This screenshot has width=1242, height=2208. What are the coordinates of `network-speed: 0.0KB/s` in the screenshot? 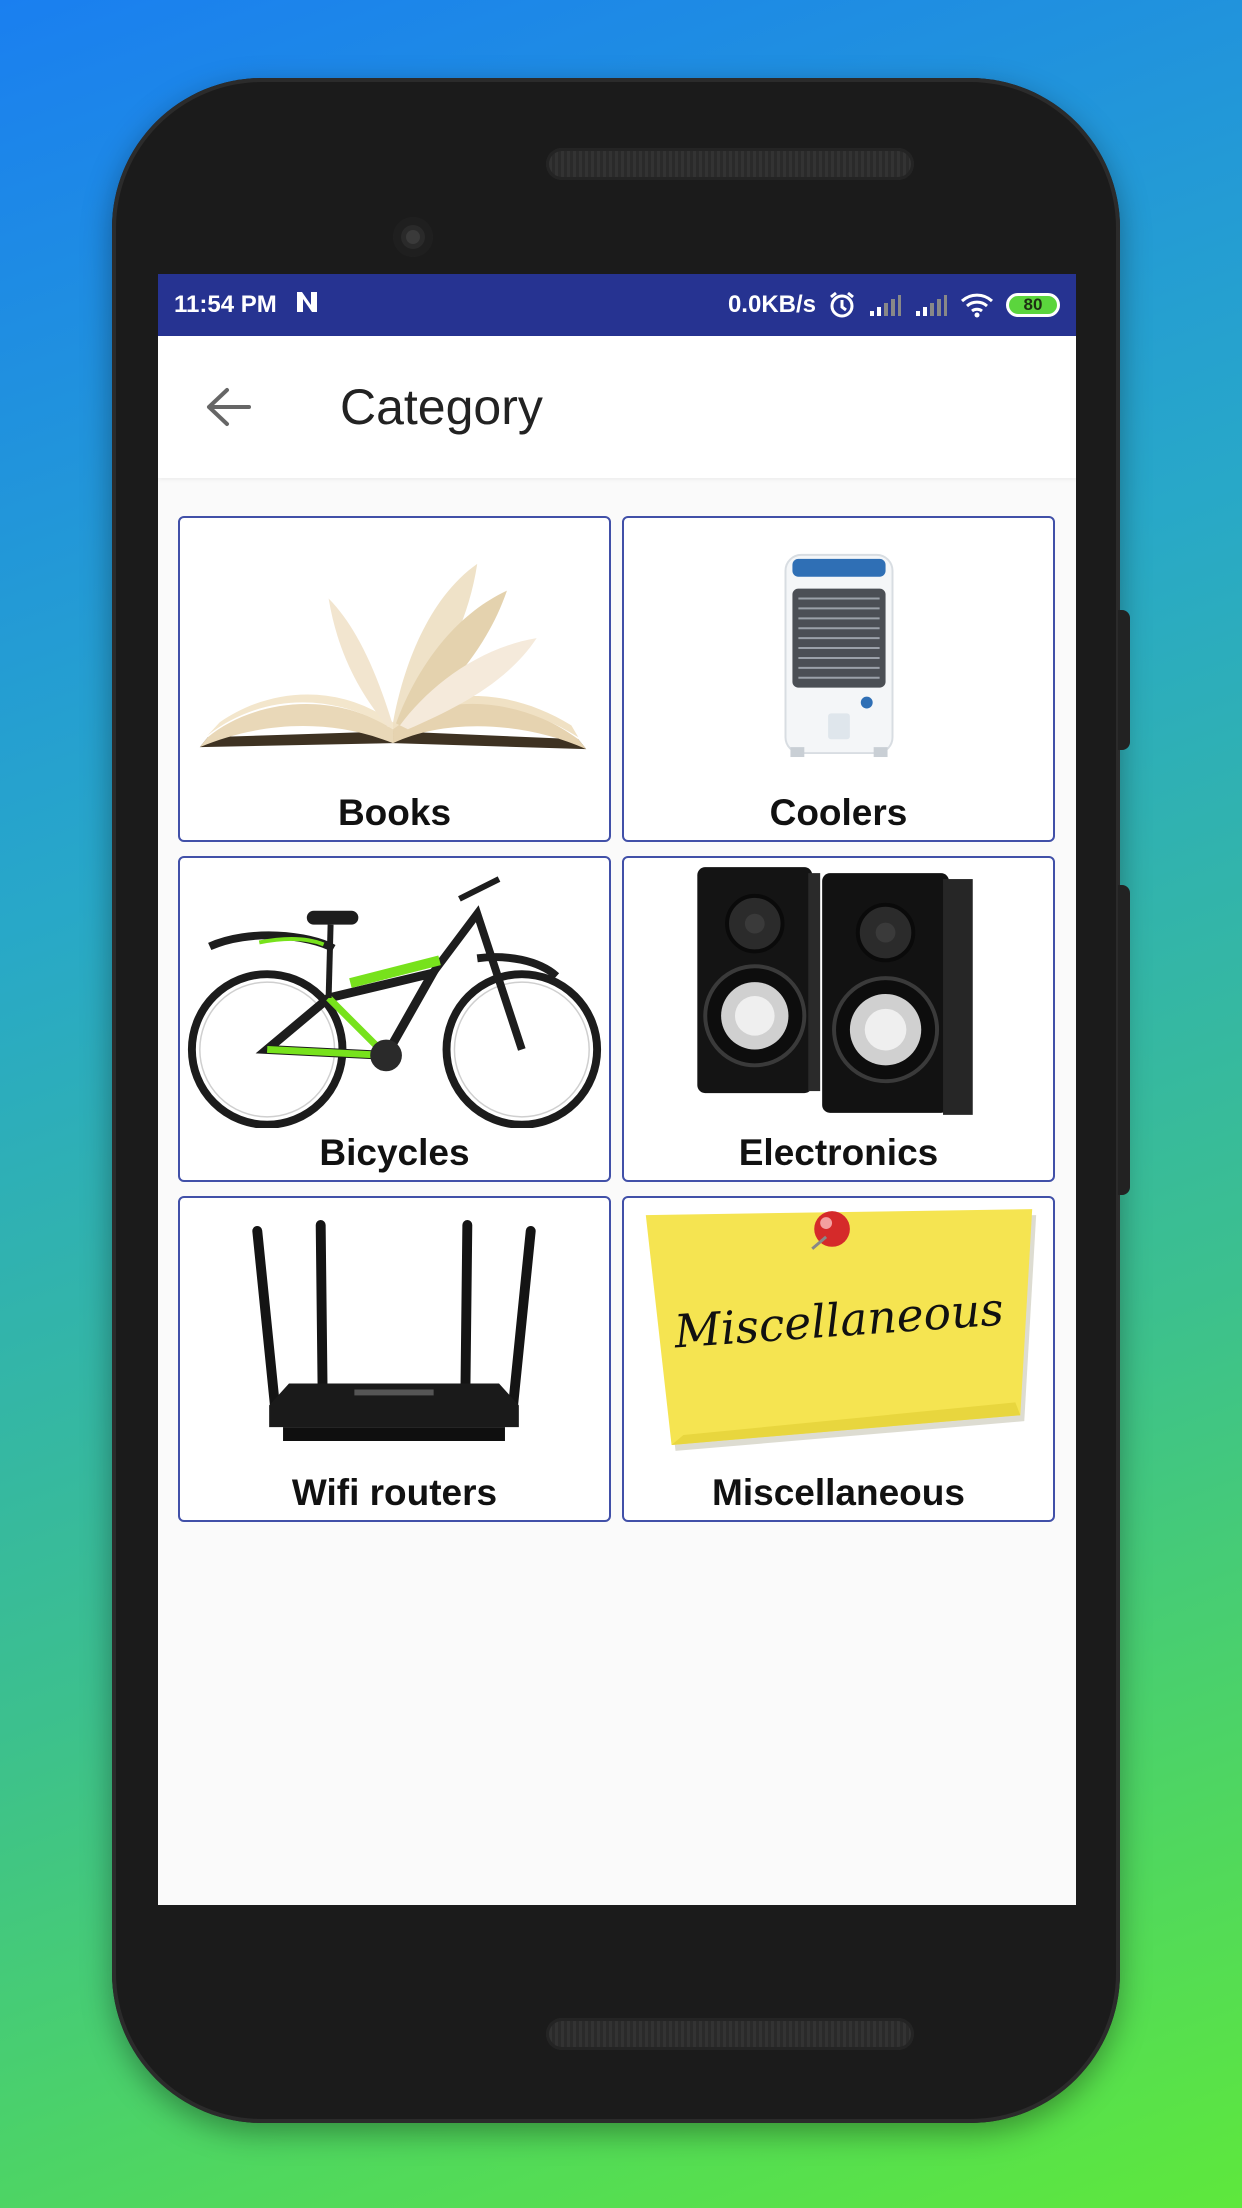 It's located at (771, 304).